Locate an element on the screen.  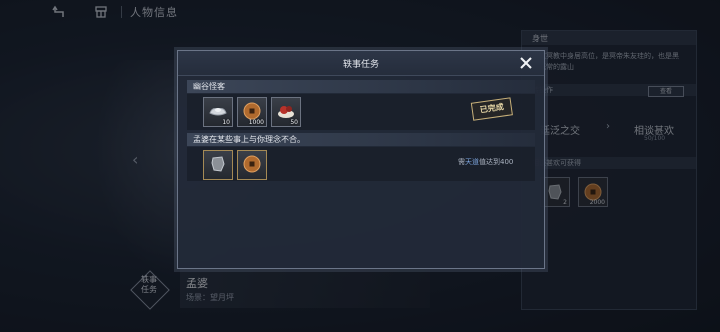
requirement-suffix: 值达到400 is located at coordinates (496, 162).